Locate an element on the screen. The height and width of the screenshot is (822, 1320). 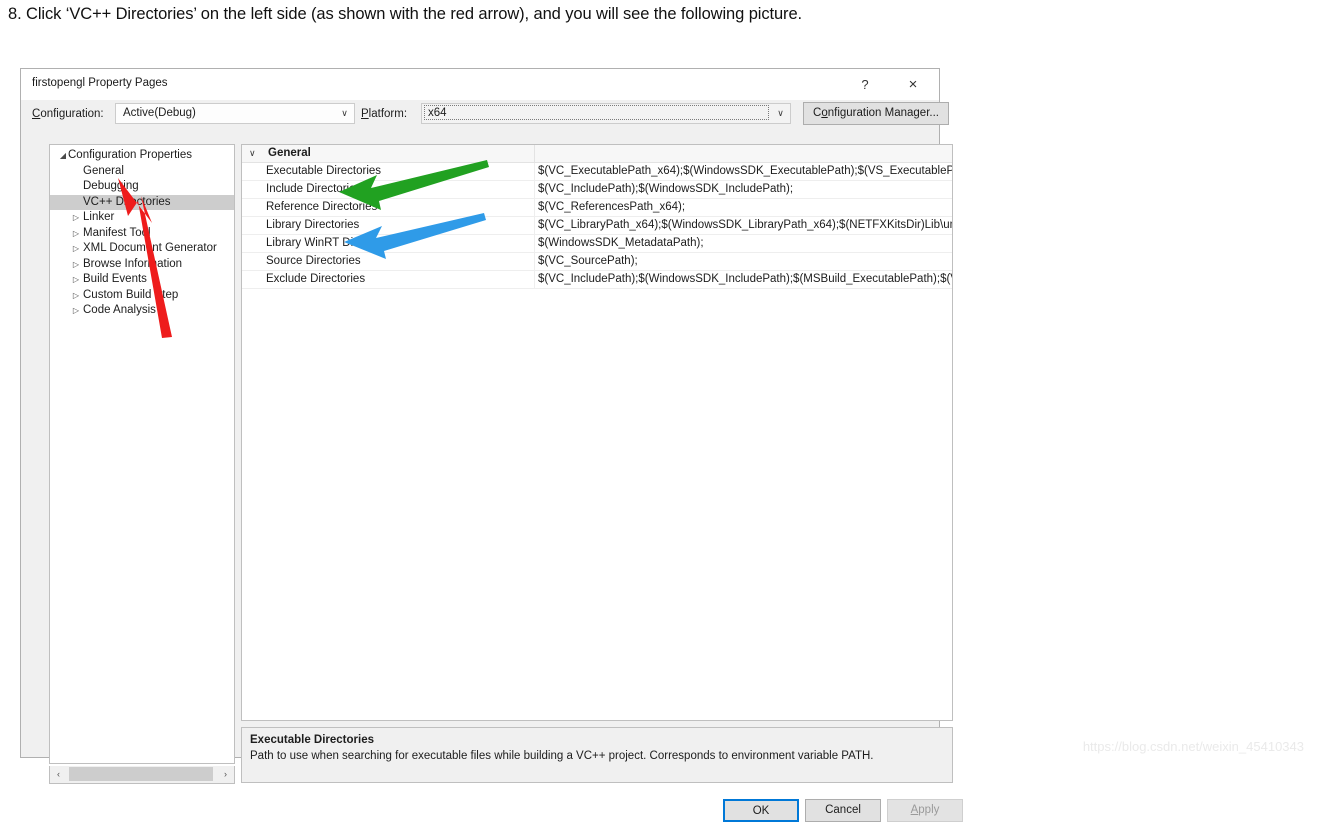
tree-item-label: XML Document Generator is located at coordinates (150, 248).